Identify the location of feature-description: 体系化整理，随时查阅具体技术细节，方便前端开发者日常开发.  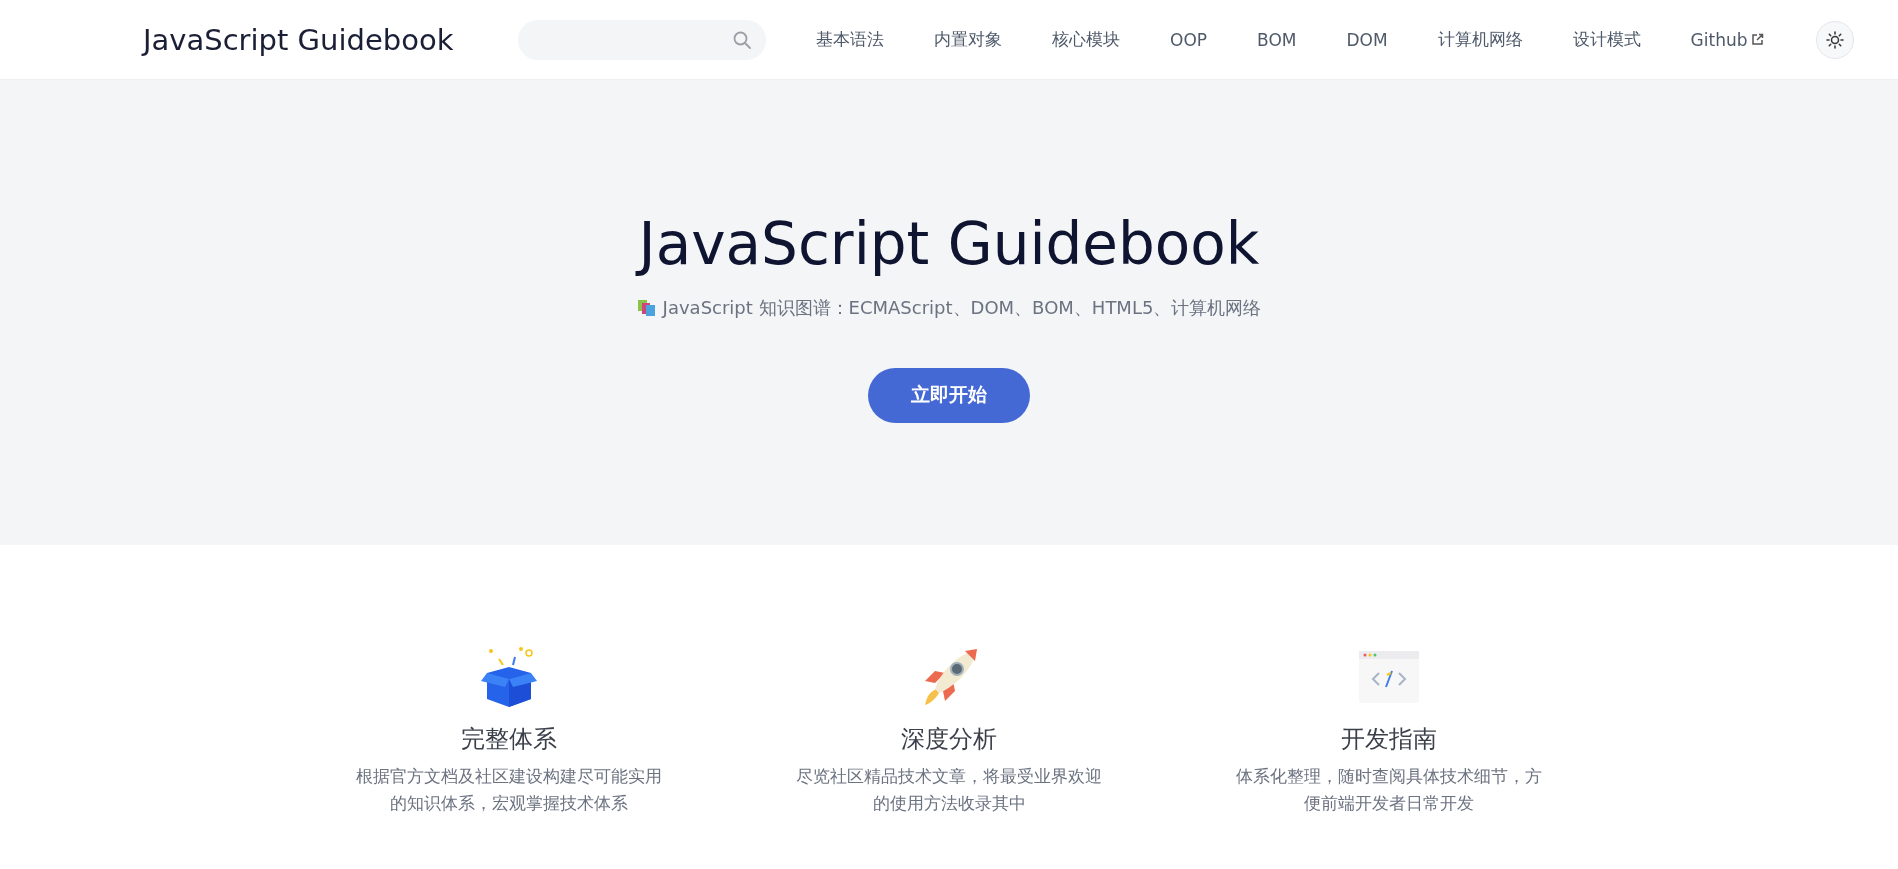
(1389, 790).